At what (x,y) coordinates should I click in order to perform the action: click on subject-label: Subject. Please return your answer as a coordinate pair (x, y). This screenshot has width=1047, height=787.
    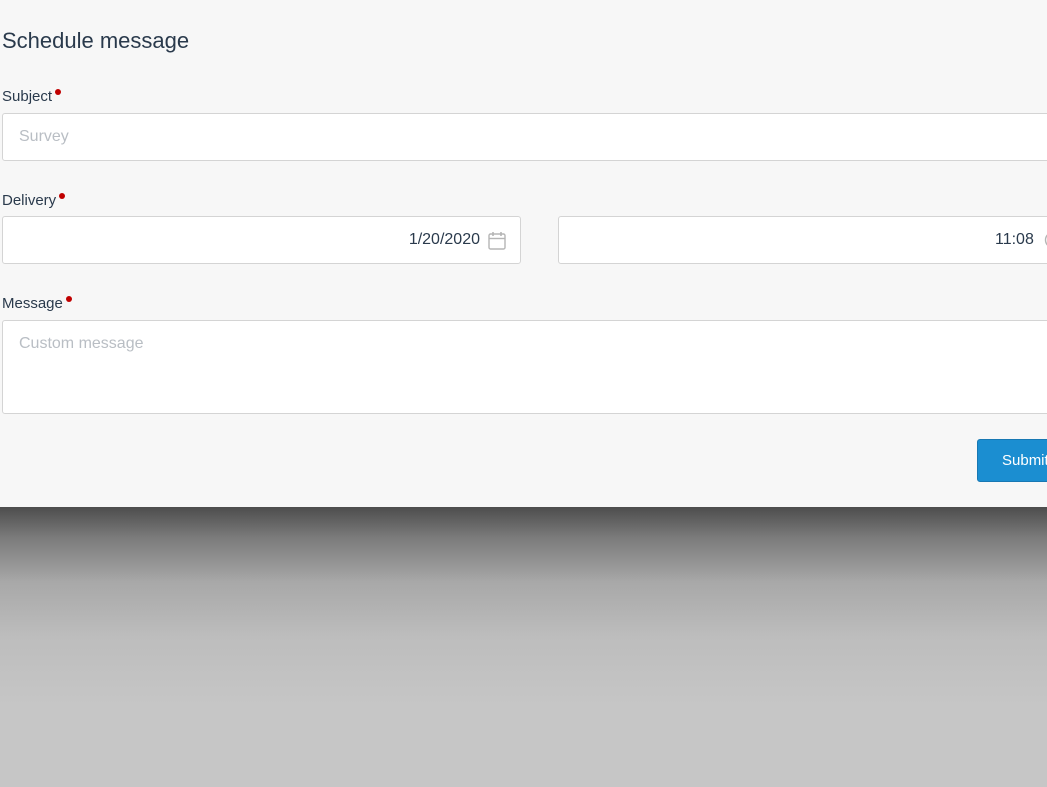
    Looking at the image, I should click on (32, 96).